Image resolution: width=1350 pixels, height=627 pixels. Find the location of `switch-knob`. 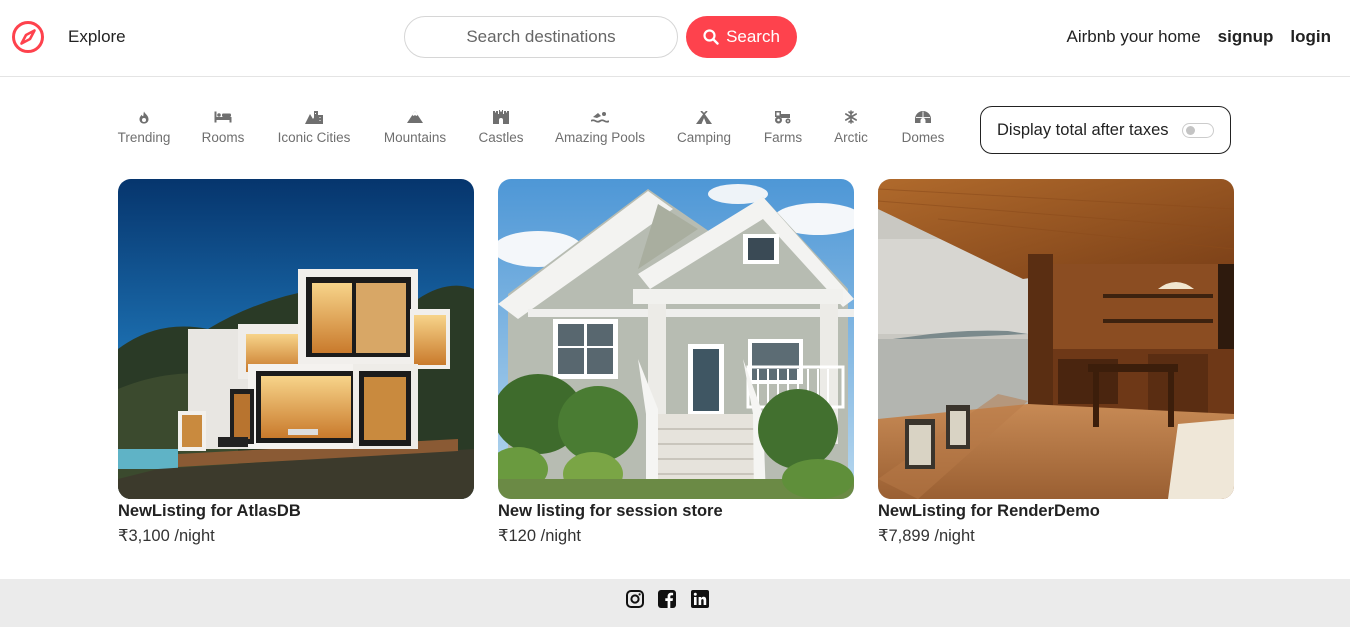

switch-knob is located at coordinates (1190, 130).